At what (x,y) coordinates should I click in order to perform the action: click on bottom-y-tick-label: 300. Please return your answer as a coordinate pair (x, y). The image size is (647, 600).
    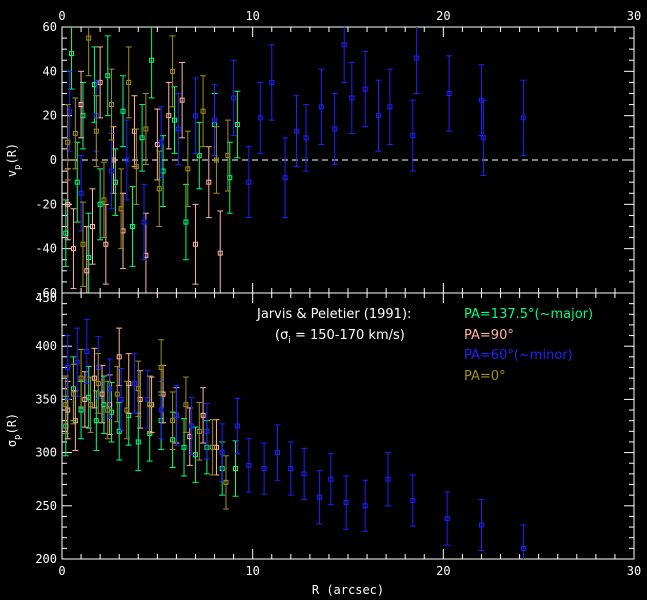
    Looking at the image, I should click on (46, 453).